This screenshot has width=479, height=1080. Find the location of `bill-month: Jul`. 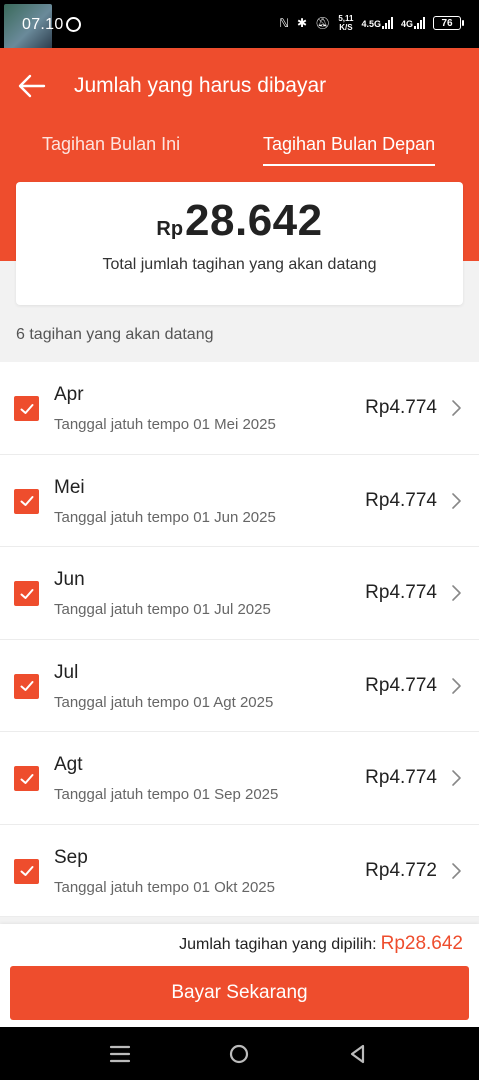

bill-month: Jul is located at coordinates (66, 672).